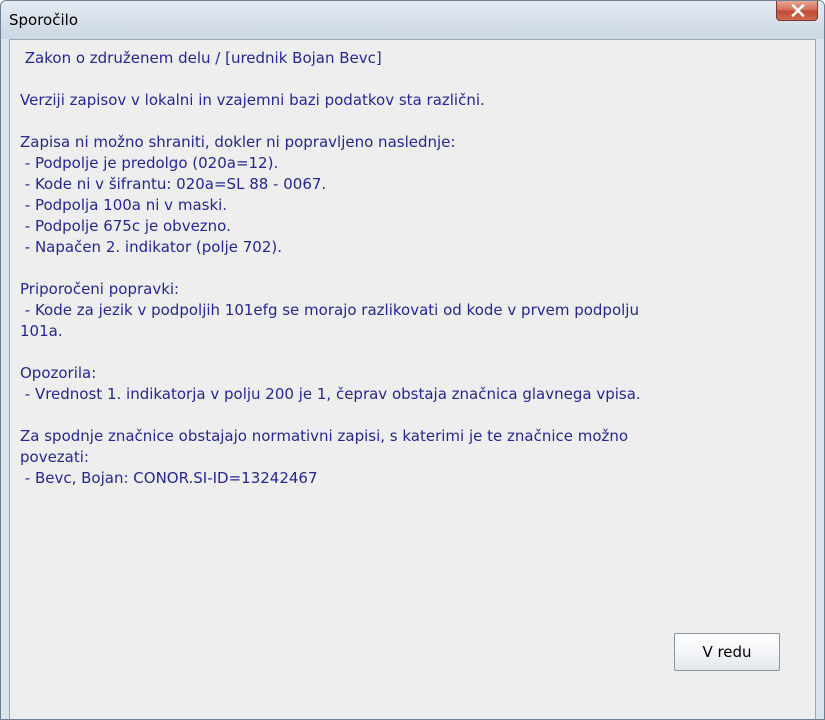 This screenshot has height=720, width=825. Describe the element at coordinates (125, 226) in the screenshot. I see `message-line: - Podpolje 675c je obvezno.` at that location.